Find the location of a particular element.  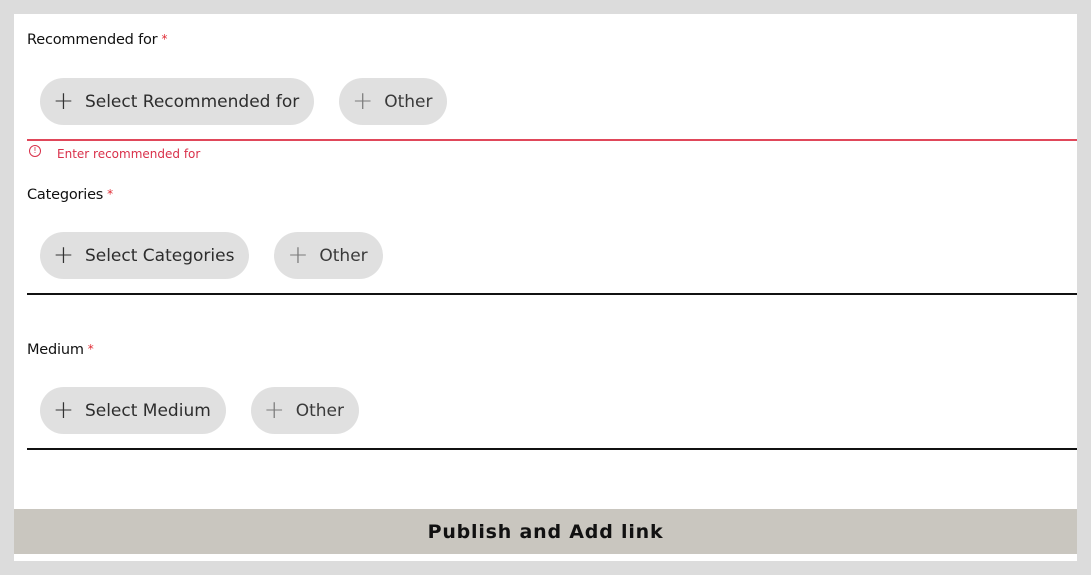

recommended-other-button: + Other is located at coordinates (393, 101).